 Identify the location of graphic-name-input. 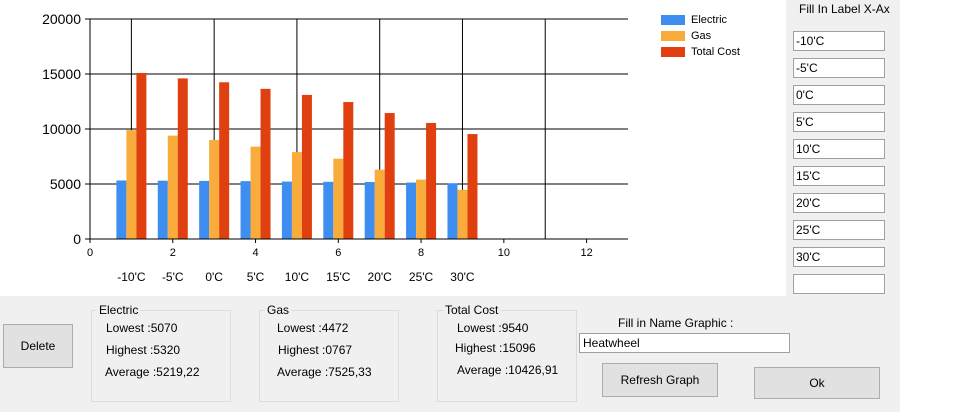
(684, 343).